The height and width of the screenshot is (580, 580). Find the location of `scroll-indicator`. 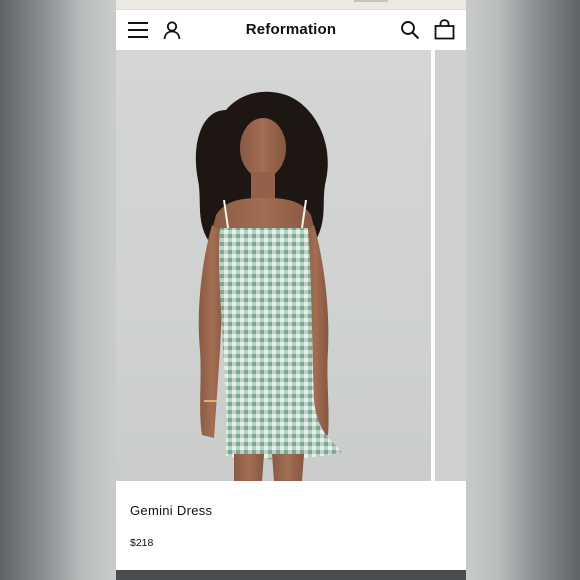

scroll-indicator is located at coordinates (371, 1).